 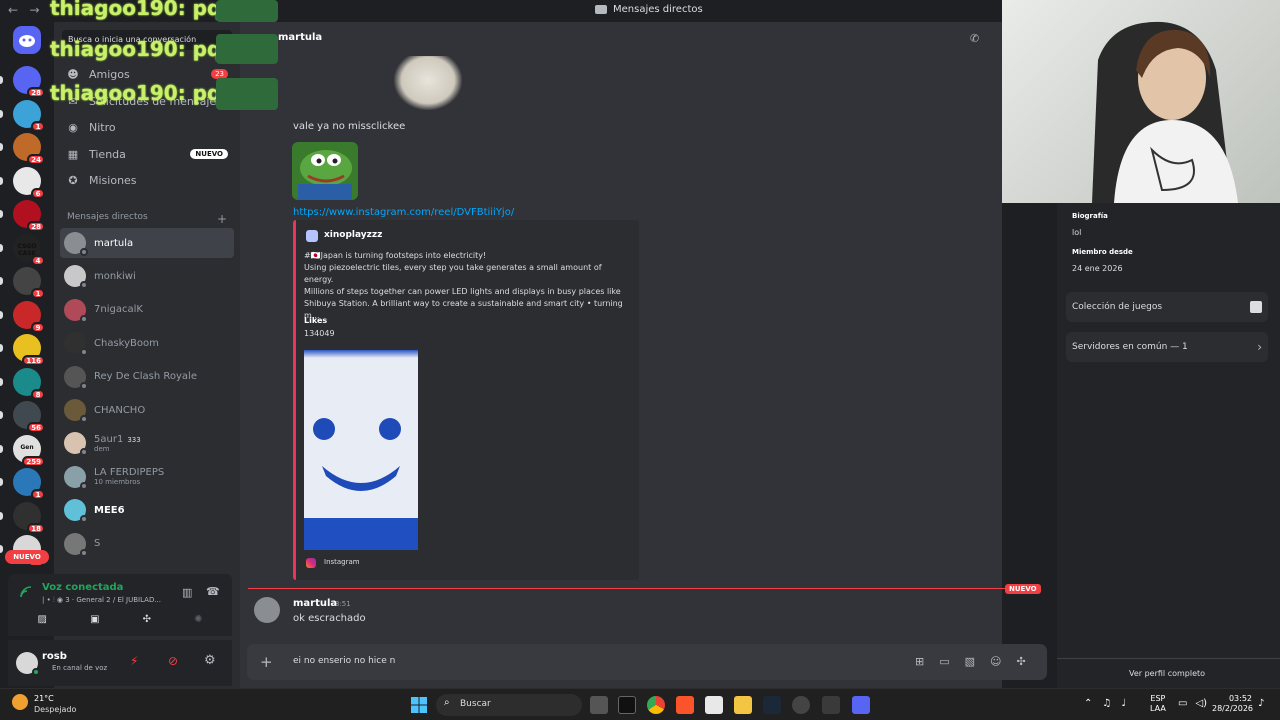 What do you see at coordinates (1088, 703) in the screenshot?
I see `chevron-up-icon: ⌃` at bounding box center [1088, 703].